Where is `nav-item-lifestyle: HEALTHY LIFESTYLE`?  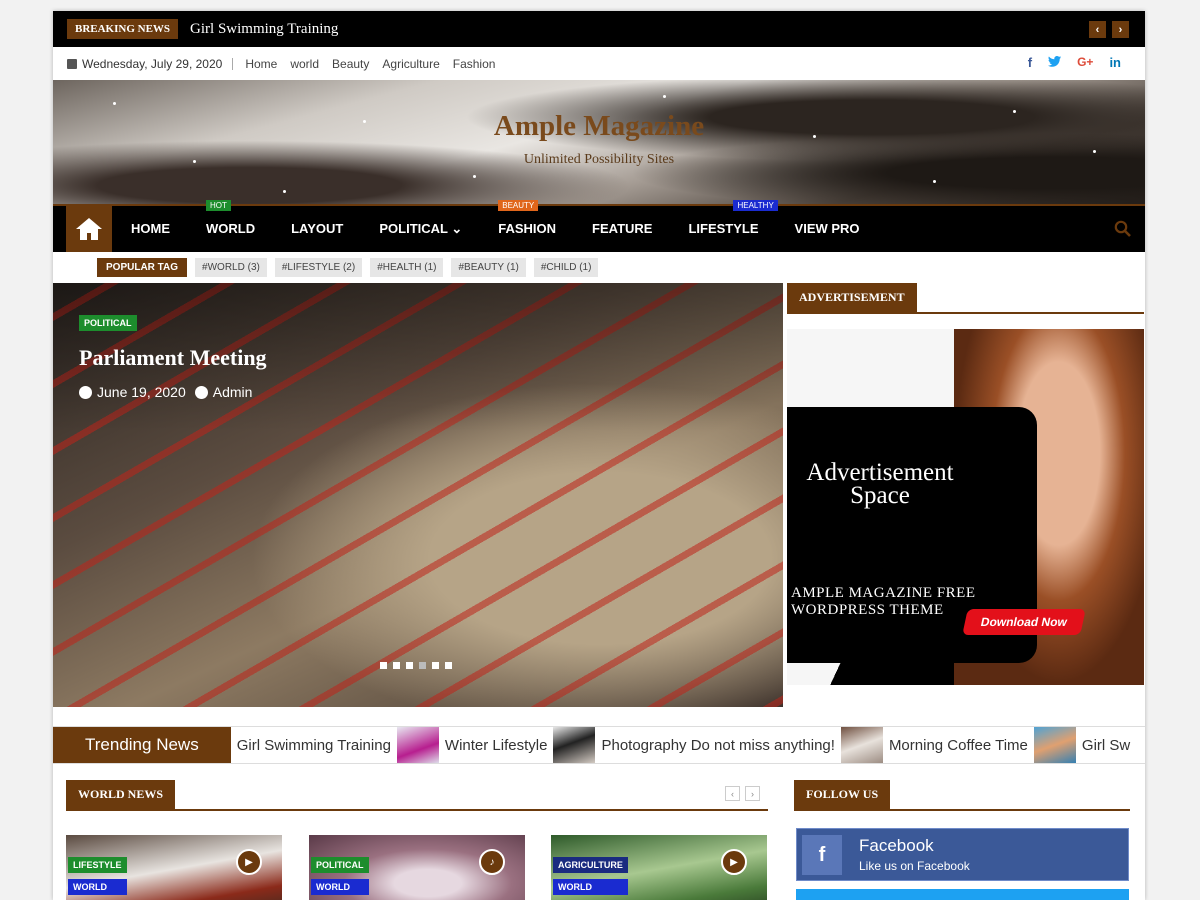 nav-item-lifestyle: HEALTHY LIFESTYLE is located at coordinates (733, 218).